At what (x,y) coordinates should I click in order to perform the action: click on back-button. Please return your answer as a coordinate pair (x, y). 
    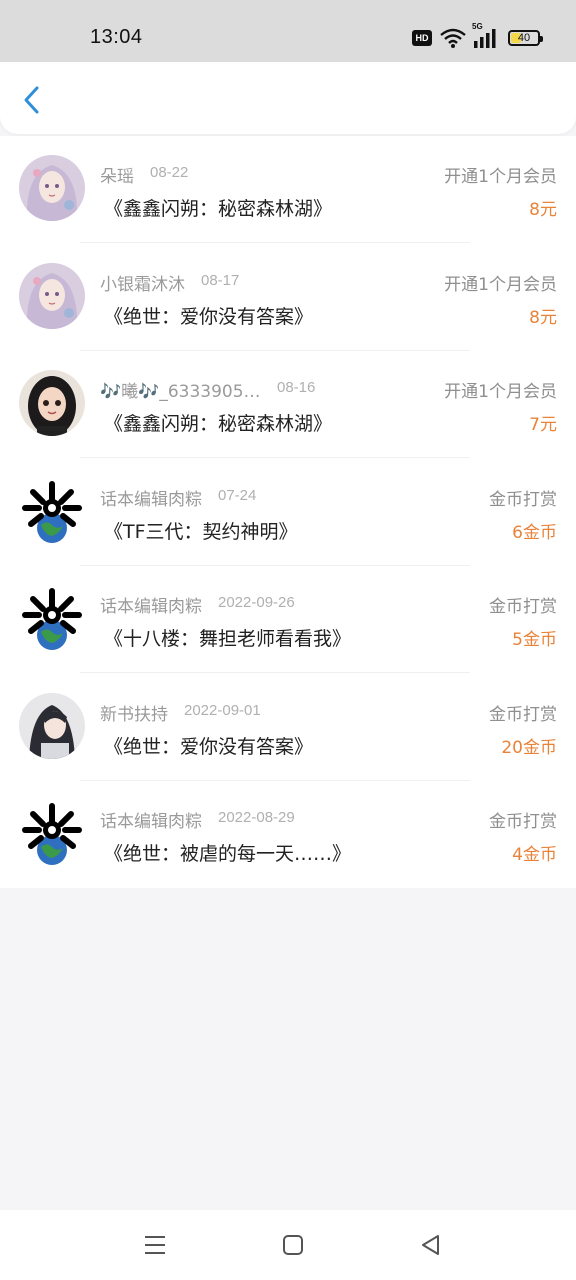
    Looking at the image, I should click on (33, 100).